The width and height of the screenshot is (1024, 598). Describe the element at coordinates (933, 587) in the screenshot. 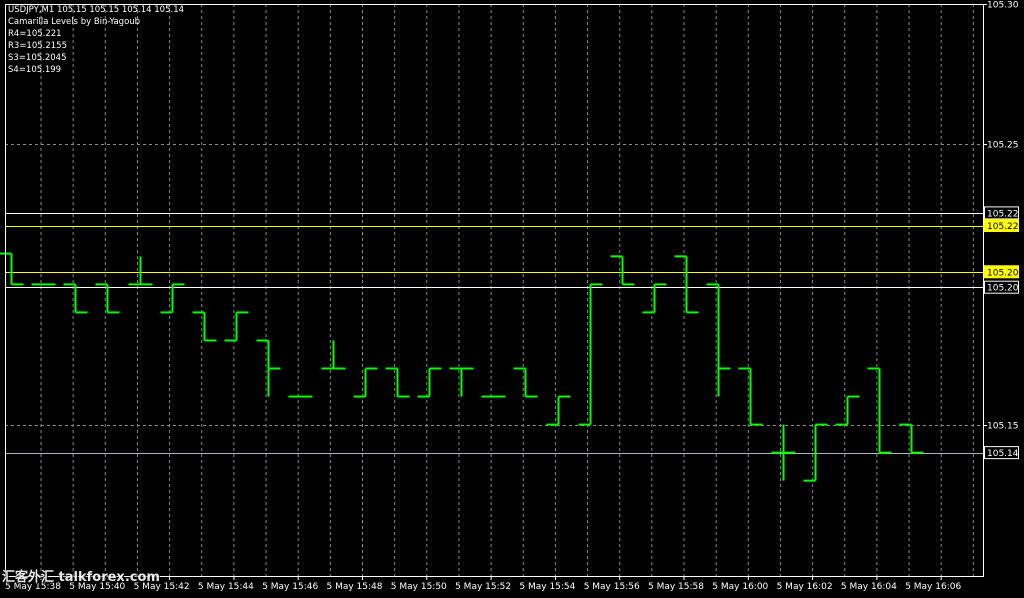

I see `time-tick-label: 5 May 16:06` at that location.